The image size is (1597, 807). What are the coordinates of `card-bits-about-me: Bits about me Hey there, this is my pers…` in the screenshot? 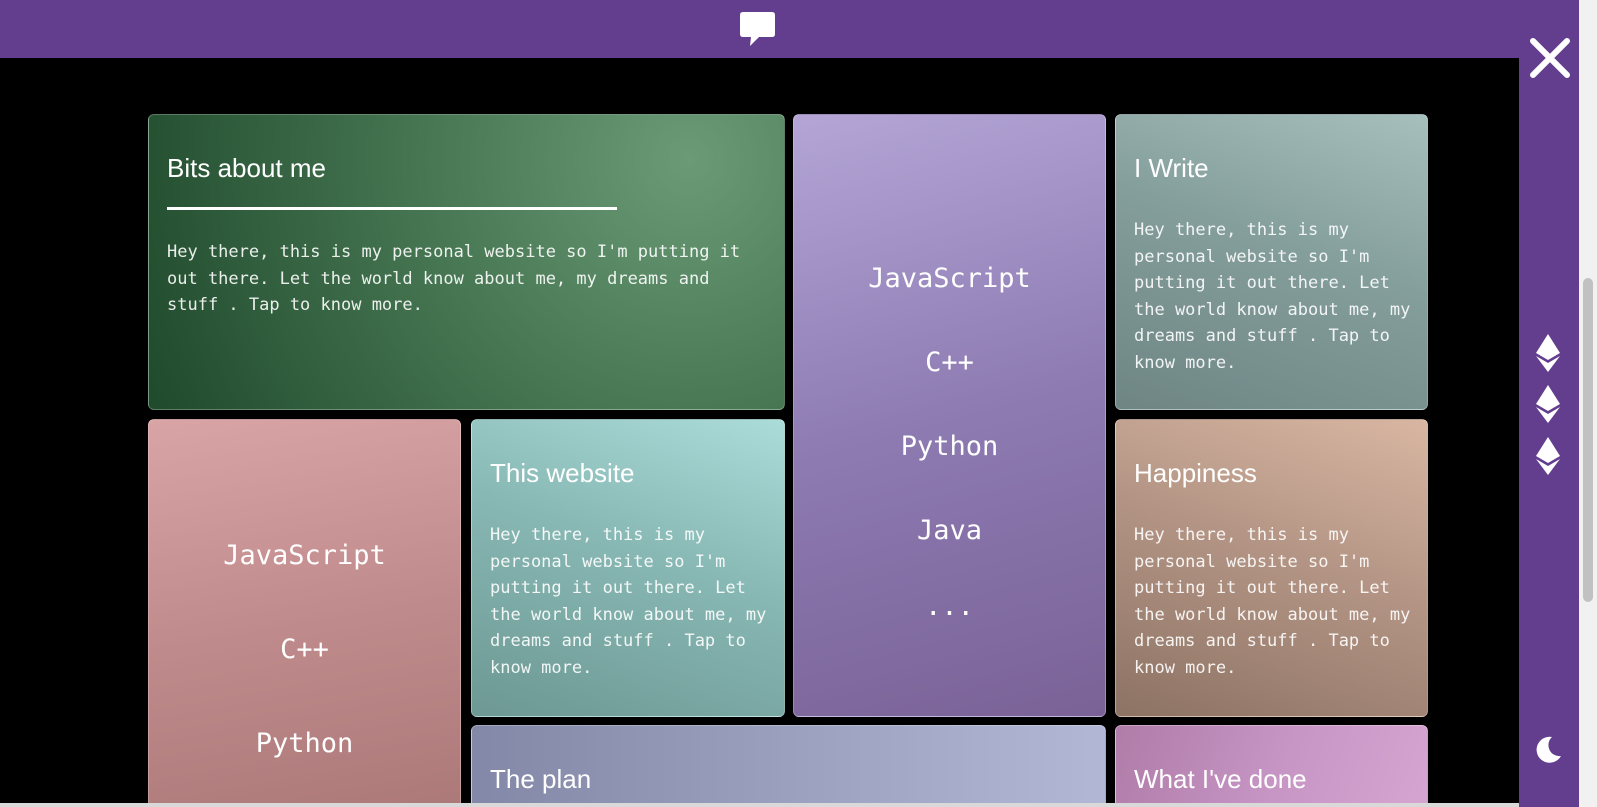 It's located at (466, 262).